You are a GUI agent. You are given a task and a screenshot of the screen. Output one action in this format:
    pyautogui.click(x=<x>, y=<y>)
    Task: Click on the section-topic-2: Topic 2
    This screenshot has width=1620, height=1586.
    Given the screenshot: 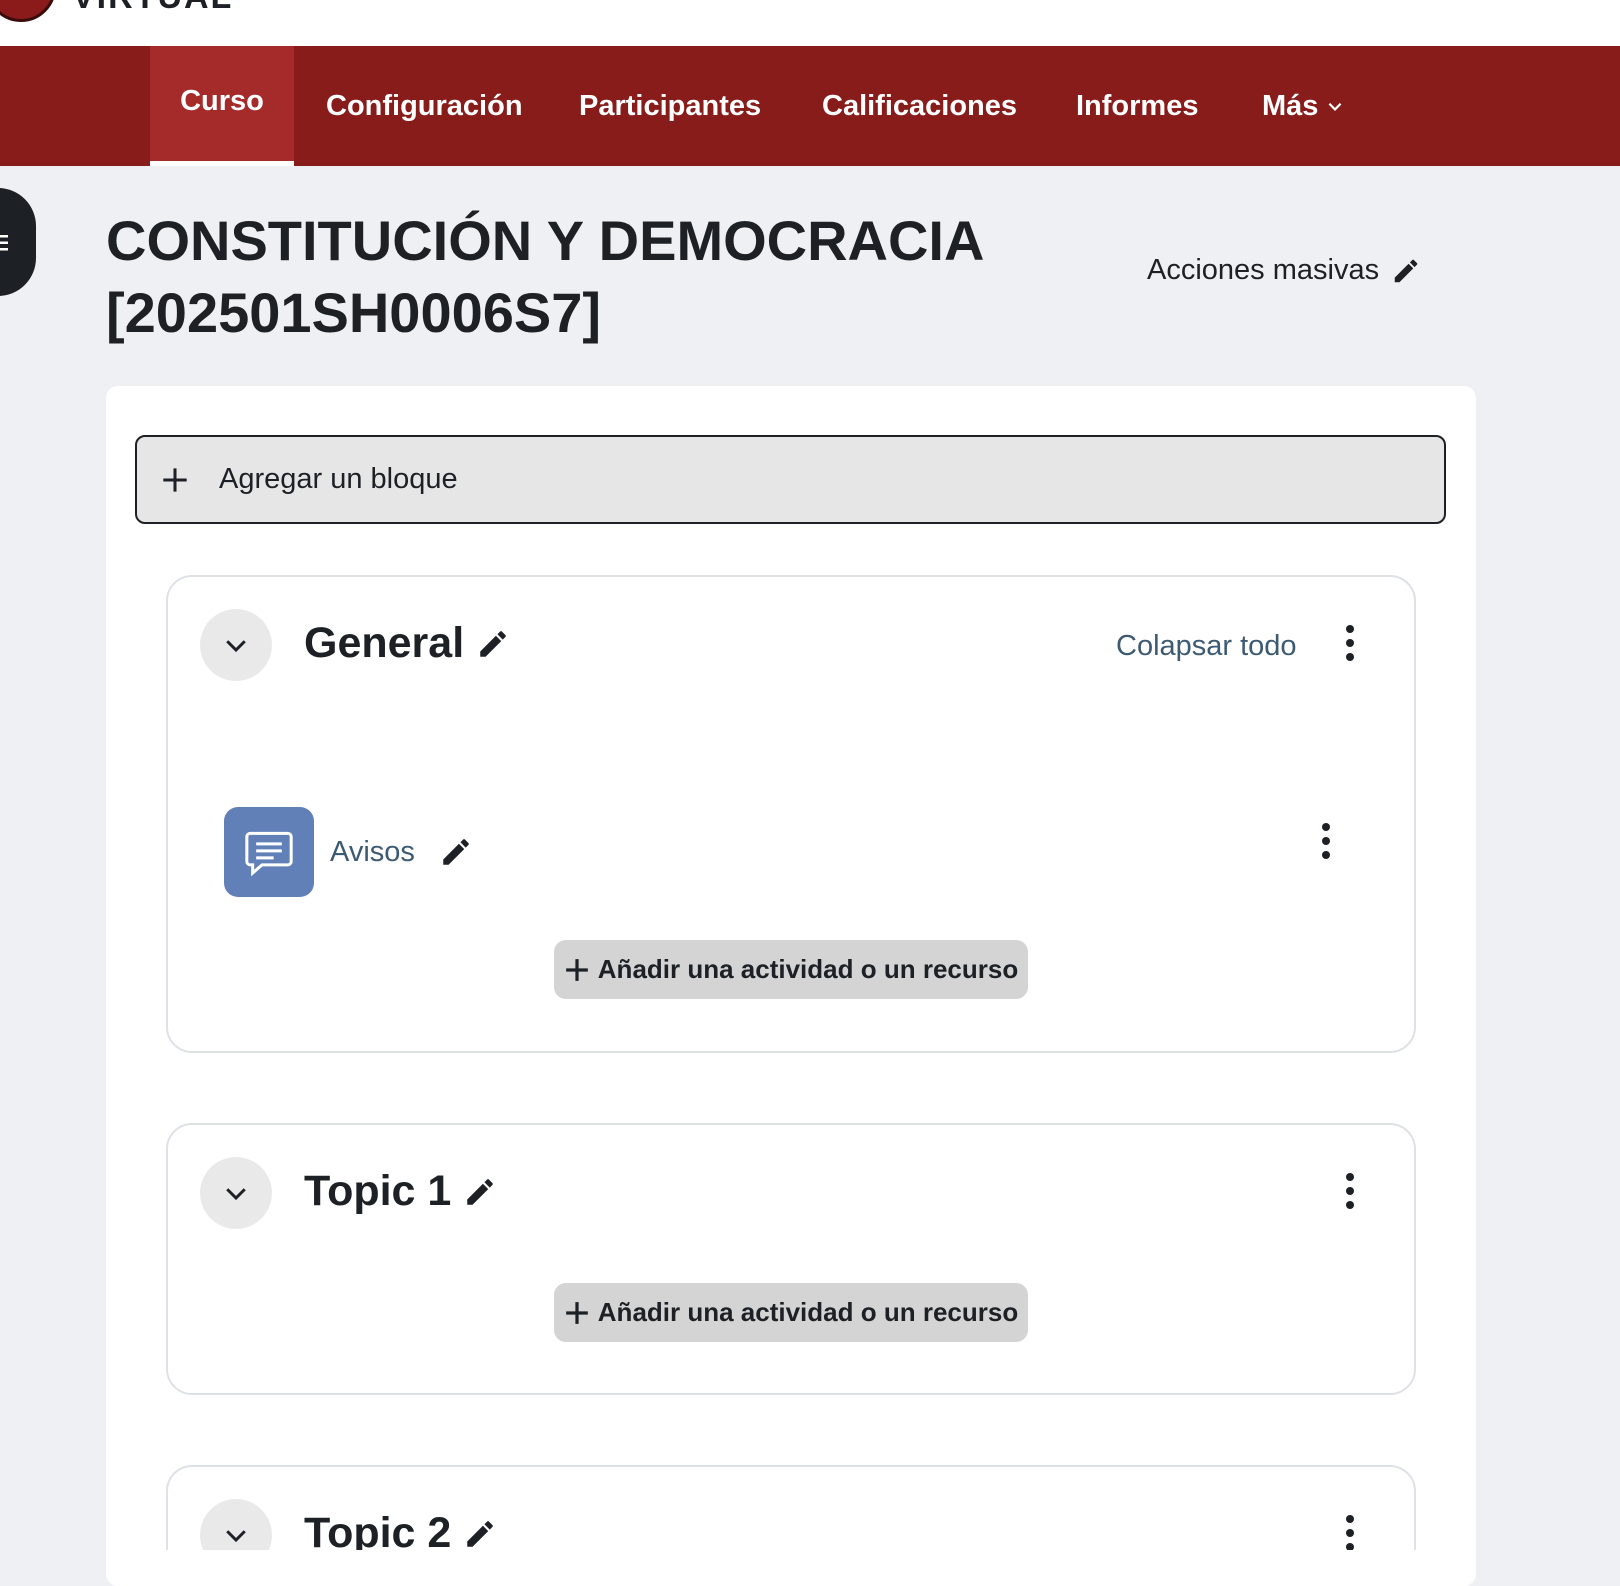 What is the action you would take?
    pyautogui.click(x=791, y=1507)
    